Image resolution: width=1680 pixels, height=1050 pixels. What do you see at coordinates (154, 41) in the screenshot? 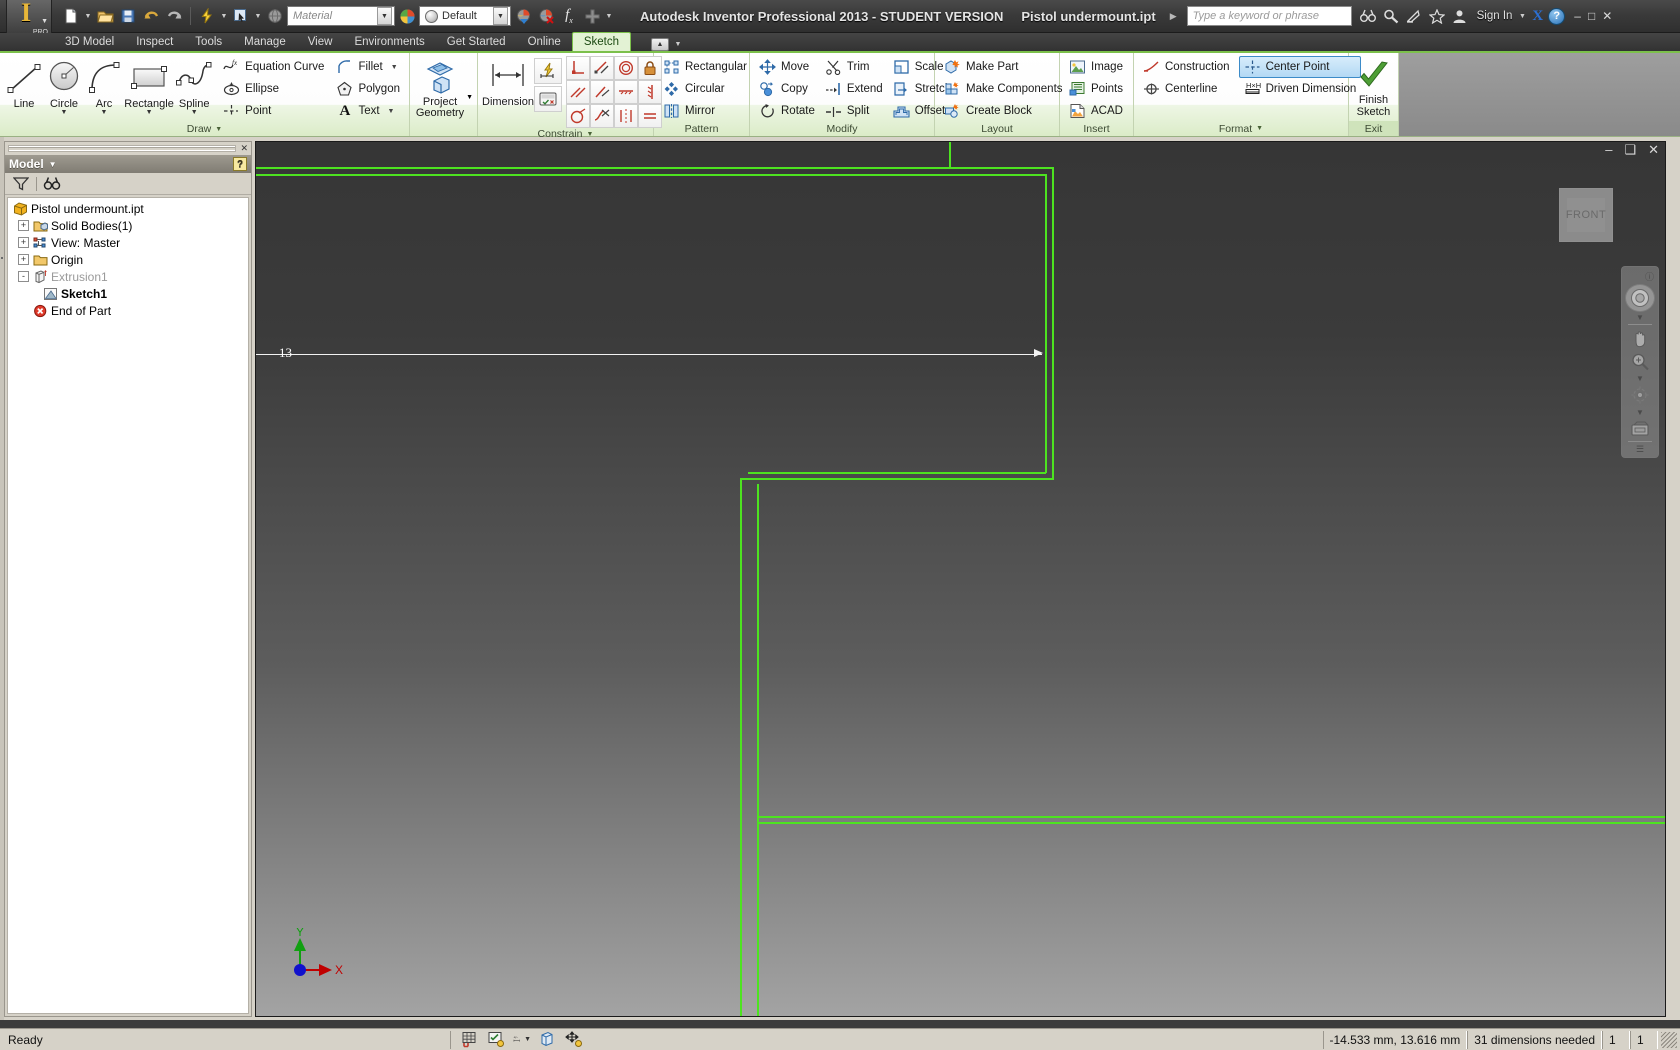
I see `tab-inspect: Inspect` at bounding box center [154, 41].